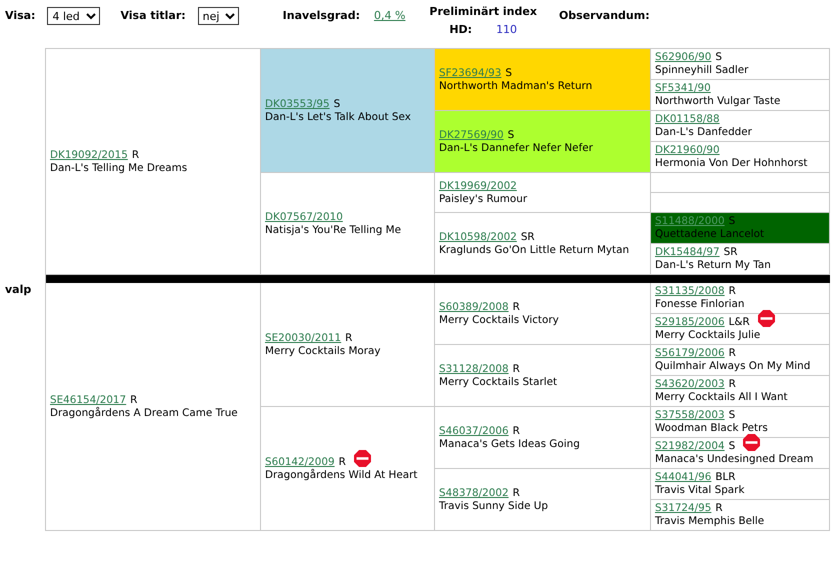 This screenshot has width=840, height=579. What do you see at coordinates (731, 163) in the screenshot?
I see `dog-name: Hermonia Von Der Hohnhorst` at bounding box center [731, 163].